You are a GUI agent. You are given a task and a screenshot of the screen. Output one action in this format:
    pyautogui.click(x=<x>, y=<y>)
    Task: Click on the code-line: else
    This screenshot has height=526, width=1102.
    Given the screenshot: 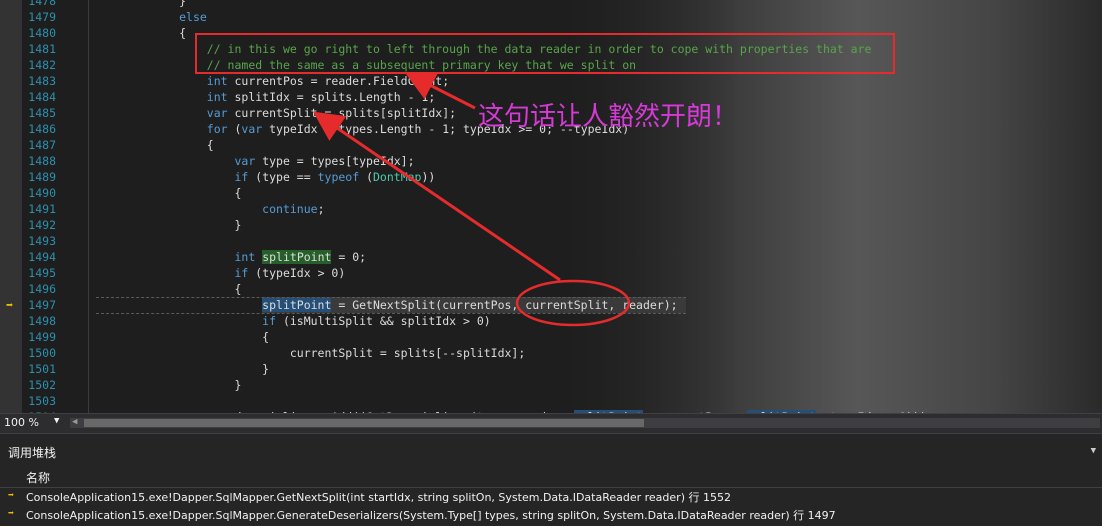 What is the action you would take?
    pyautogui.click(x=151, y=17)
    